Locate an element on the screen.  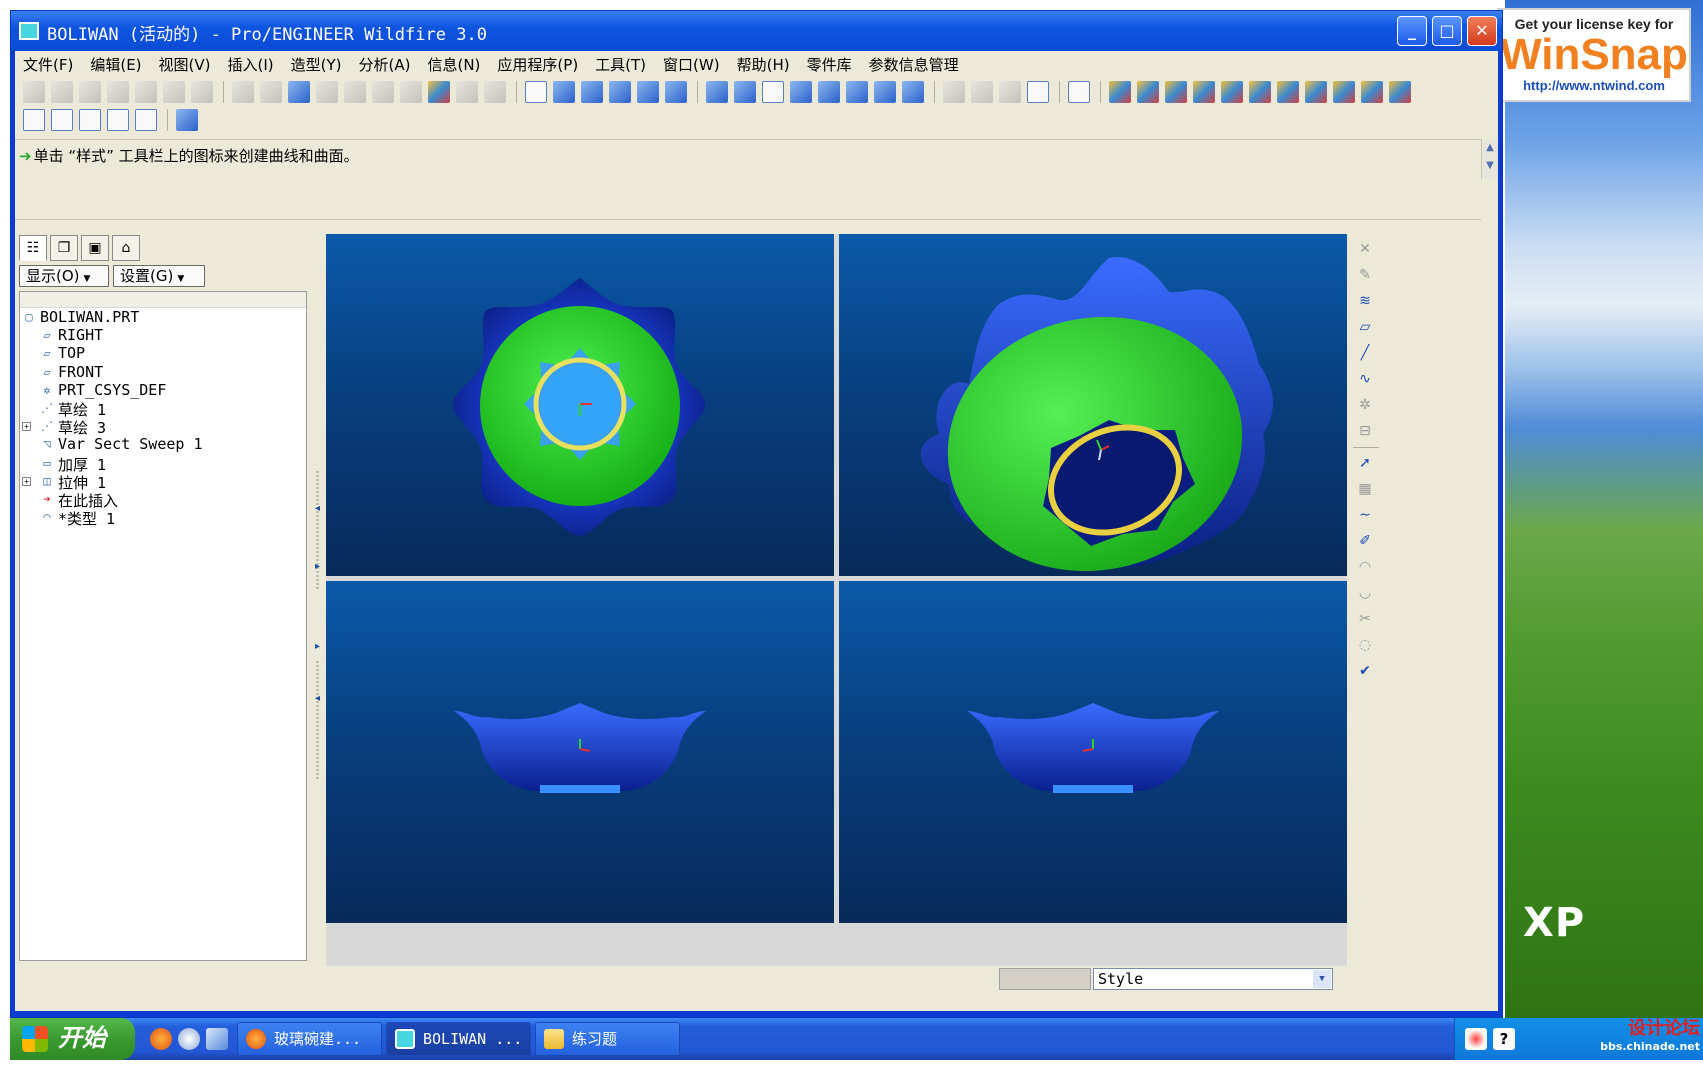
tab-favorites: ▣ is located at coordinates (95, 248).